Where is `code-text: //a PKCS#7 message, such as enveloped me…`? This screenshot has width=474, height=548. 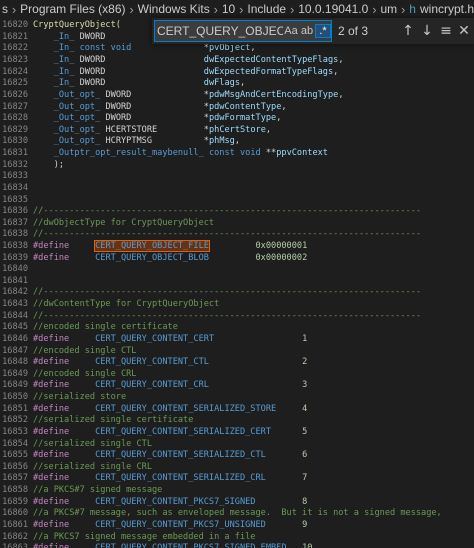 code-text: //a PKCS#7 message, such as enveloped me… is located at coordinates (237, 513).